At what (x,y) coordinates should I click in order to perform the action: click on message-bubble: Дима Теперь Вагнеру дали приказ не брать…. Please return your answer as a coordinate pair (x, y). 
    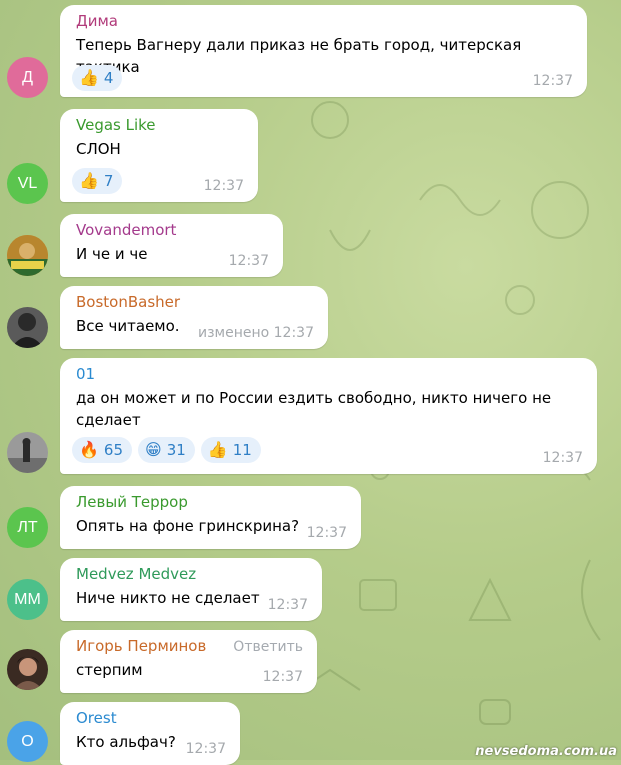
    Looking at the image, I should click on (323, 51).